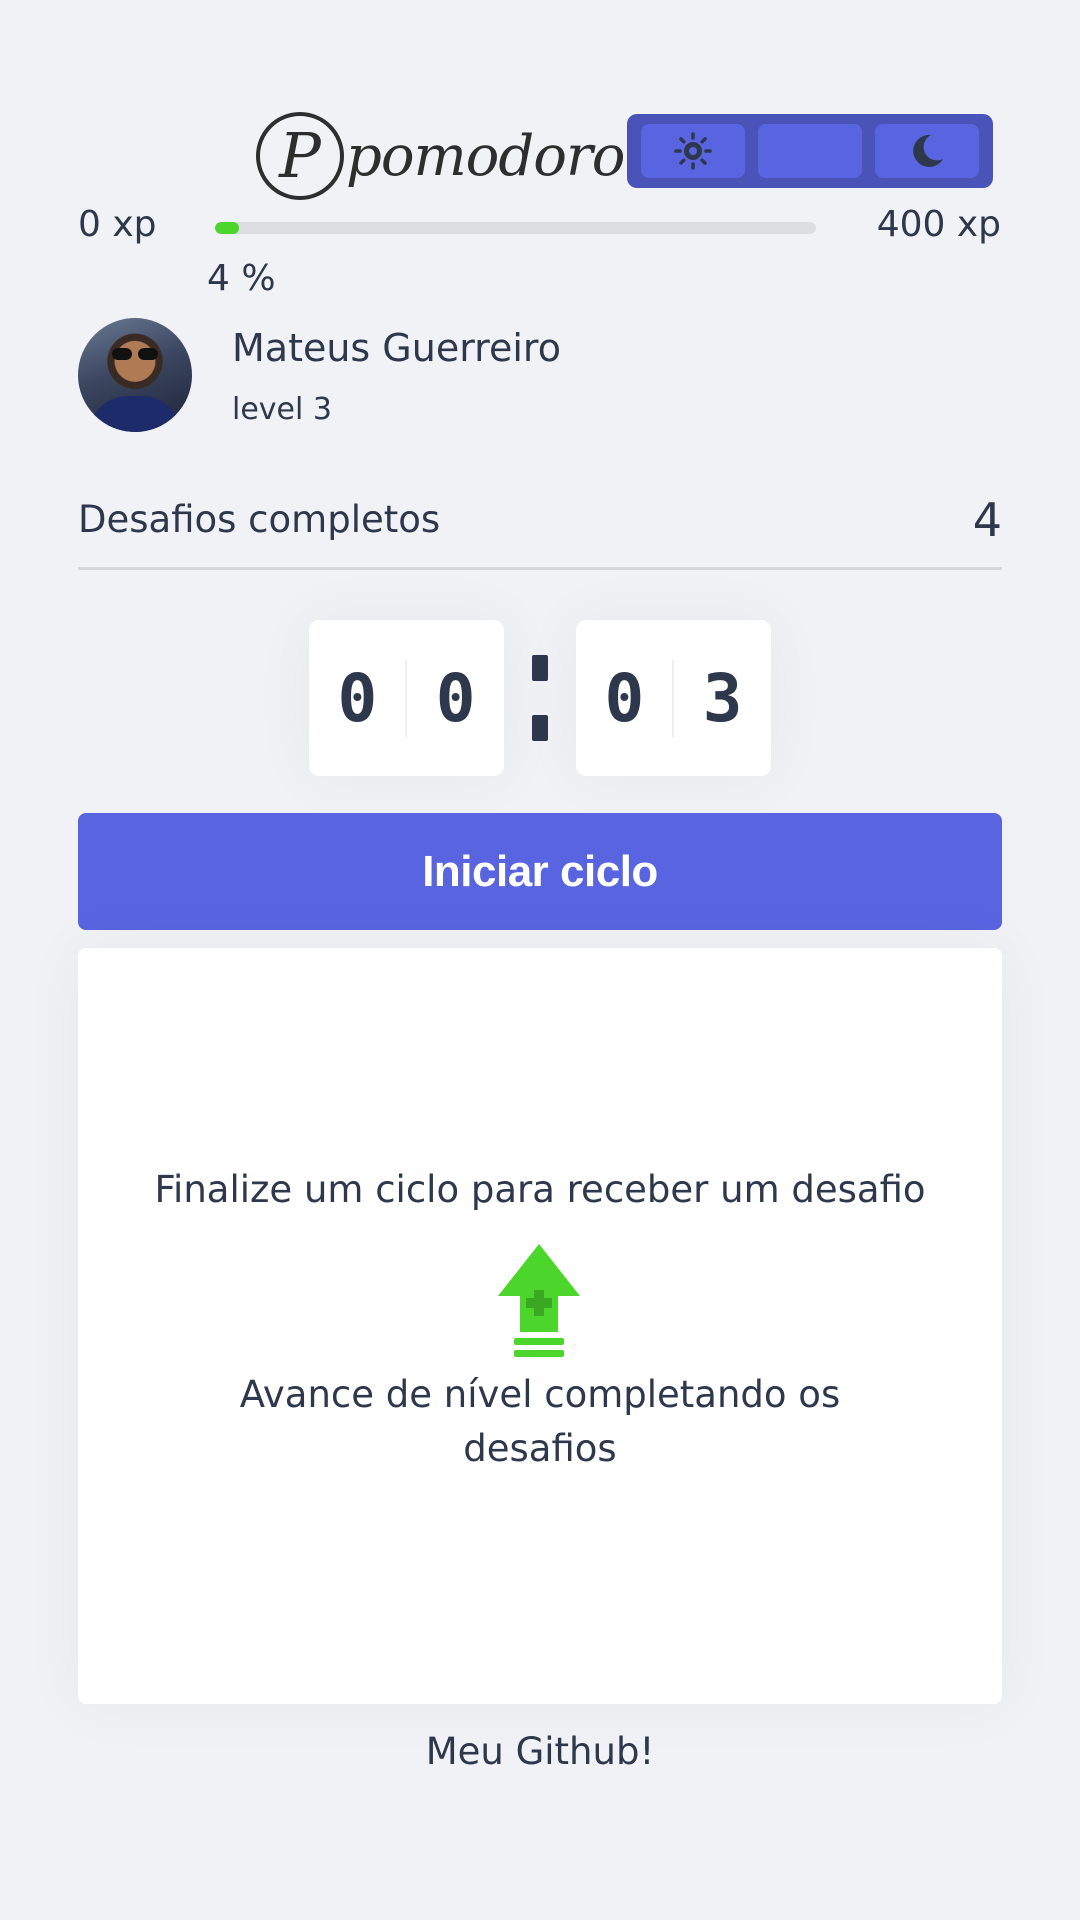 This screenshot has width=1080, height=1920. What do you see at coordinates (540, 1751) in the screenshot?
I see `github-link: Meu Github!` at bounding box center [540, 1751].